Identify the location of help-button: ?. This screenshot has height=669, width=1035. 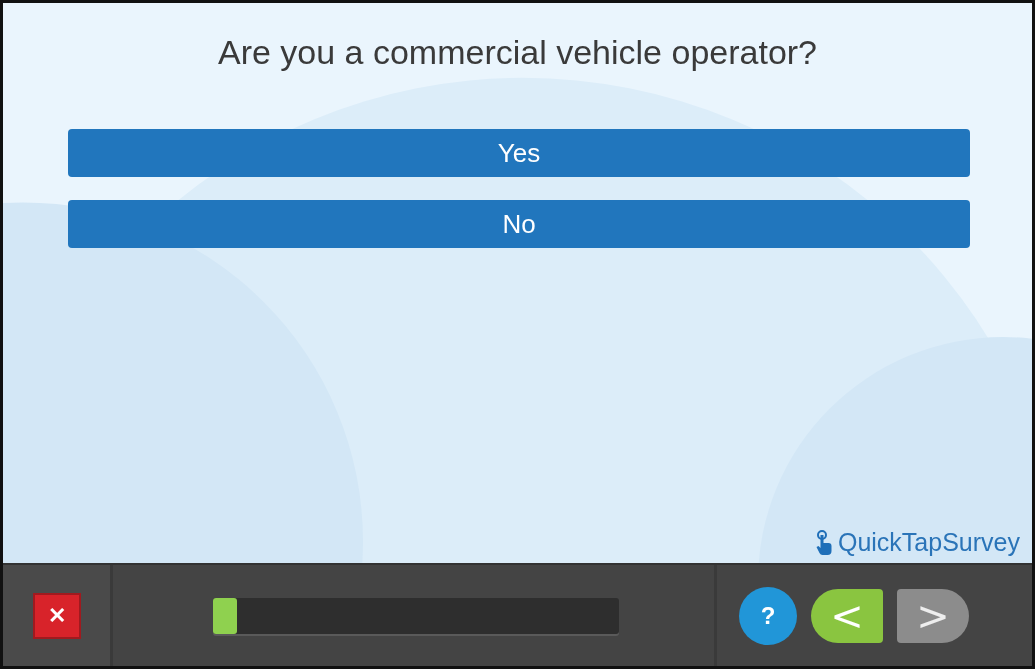
(768, 615).